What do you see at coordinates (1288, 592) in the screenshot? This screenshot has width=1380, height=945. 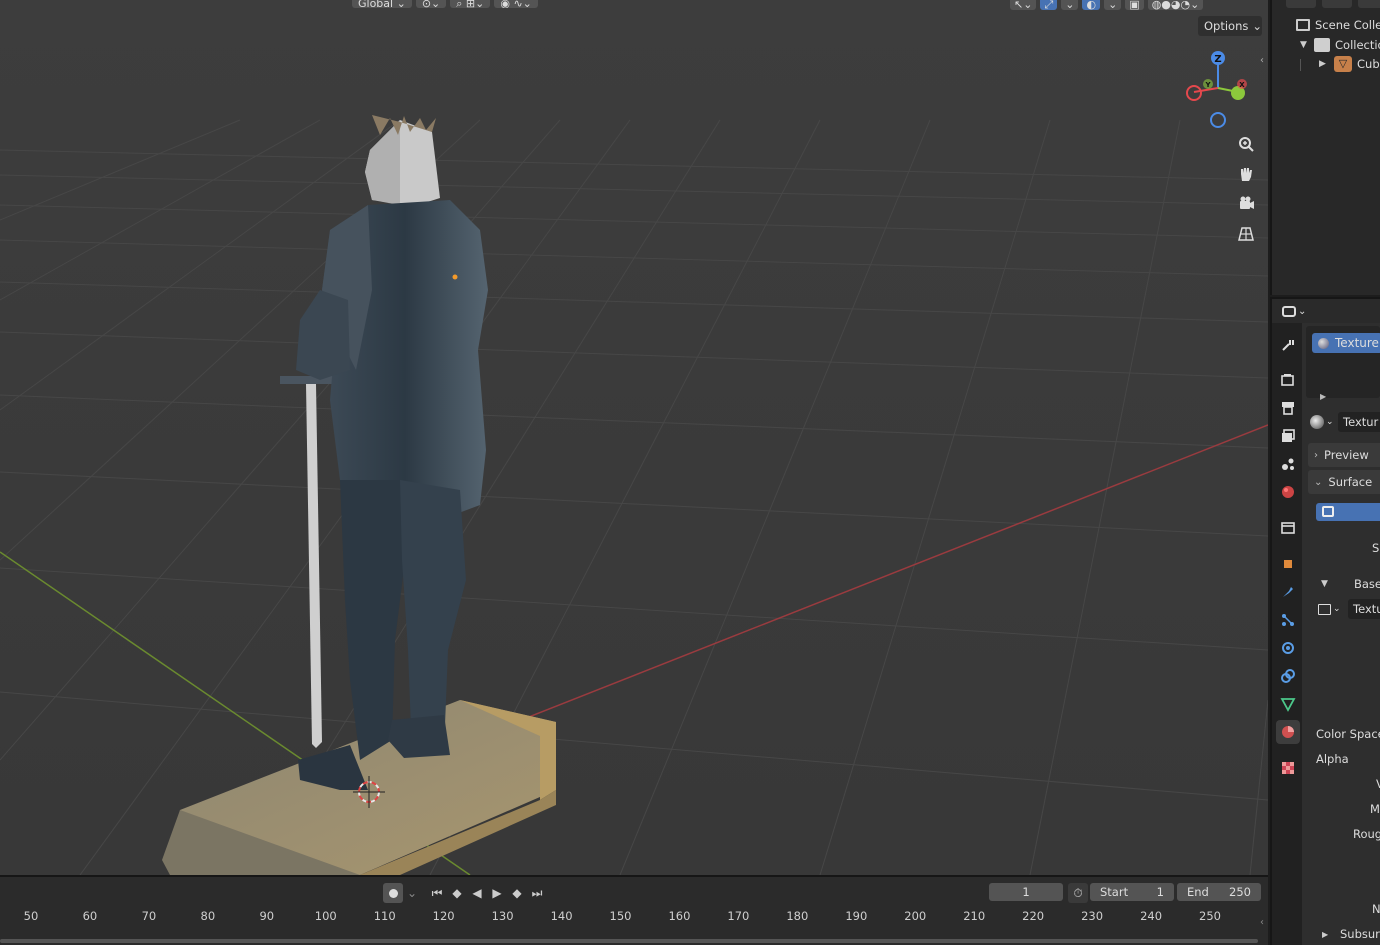 I see `modifier-icon` at bounding box center [1288, 592].